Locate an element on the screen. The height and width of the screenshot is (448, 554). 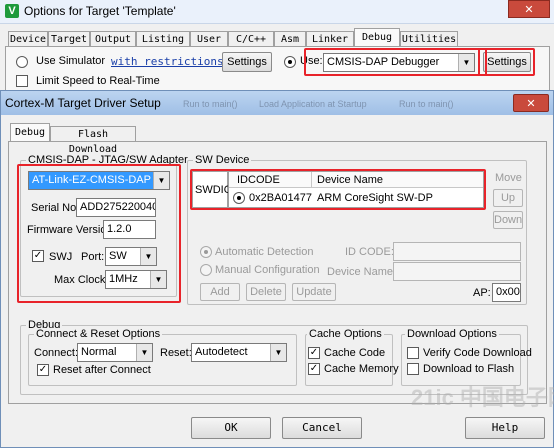
add-button: Add is located at coordinates (220, 292).